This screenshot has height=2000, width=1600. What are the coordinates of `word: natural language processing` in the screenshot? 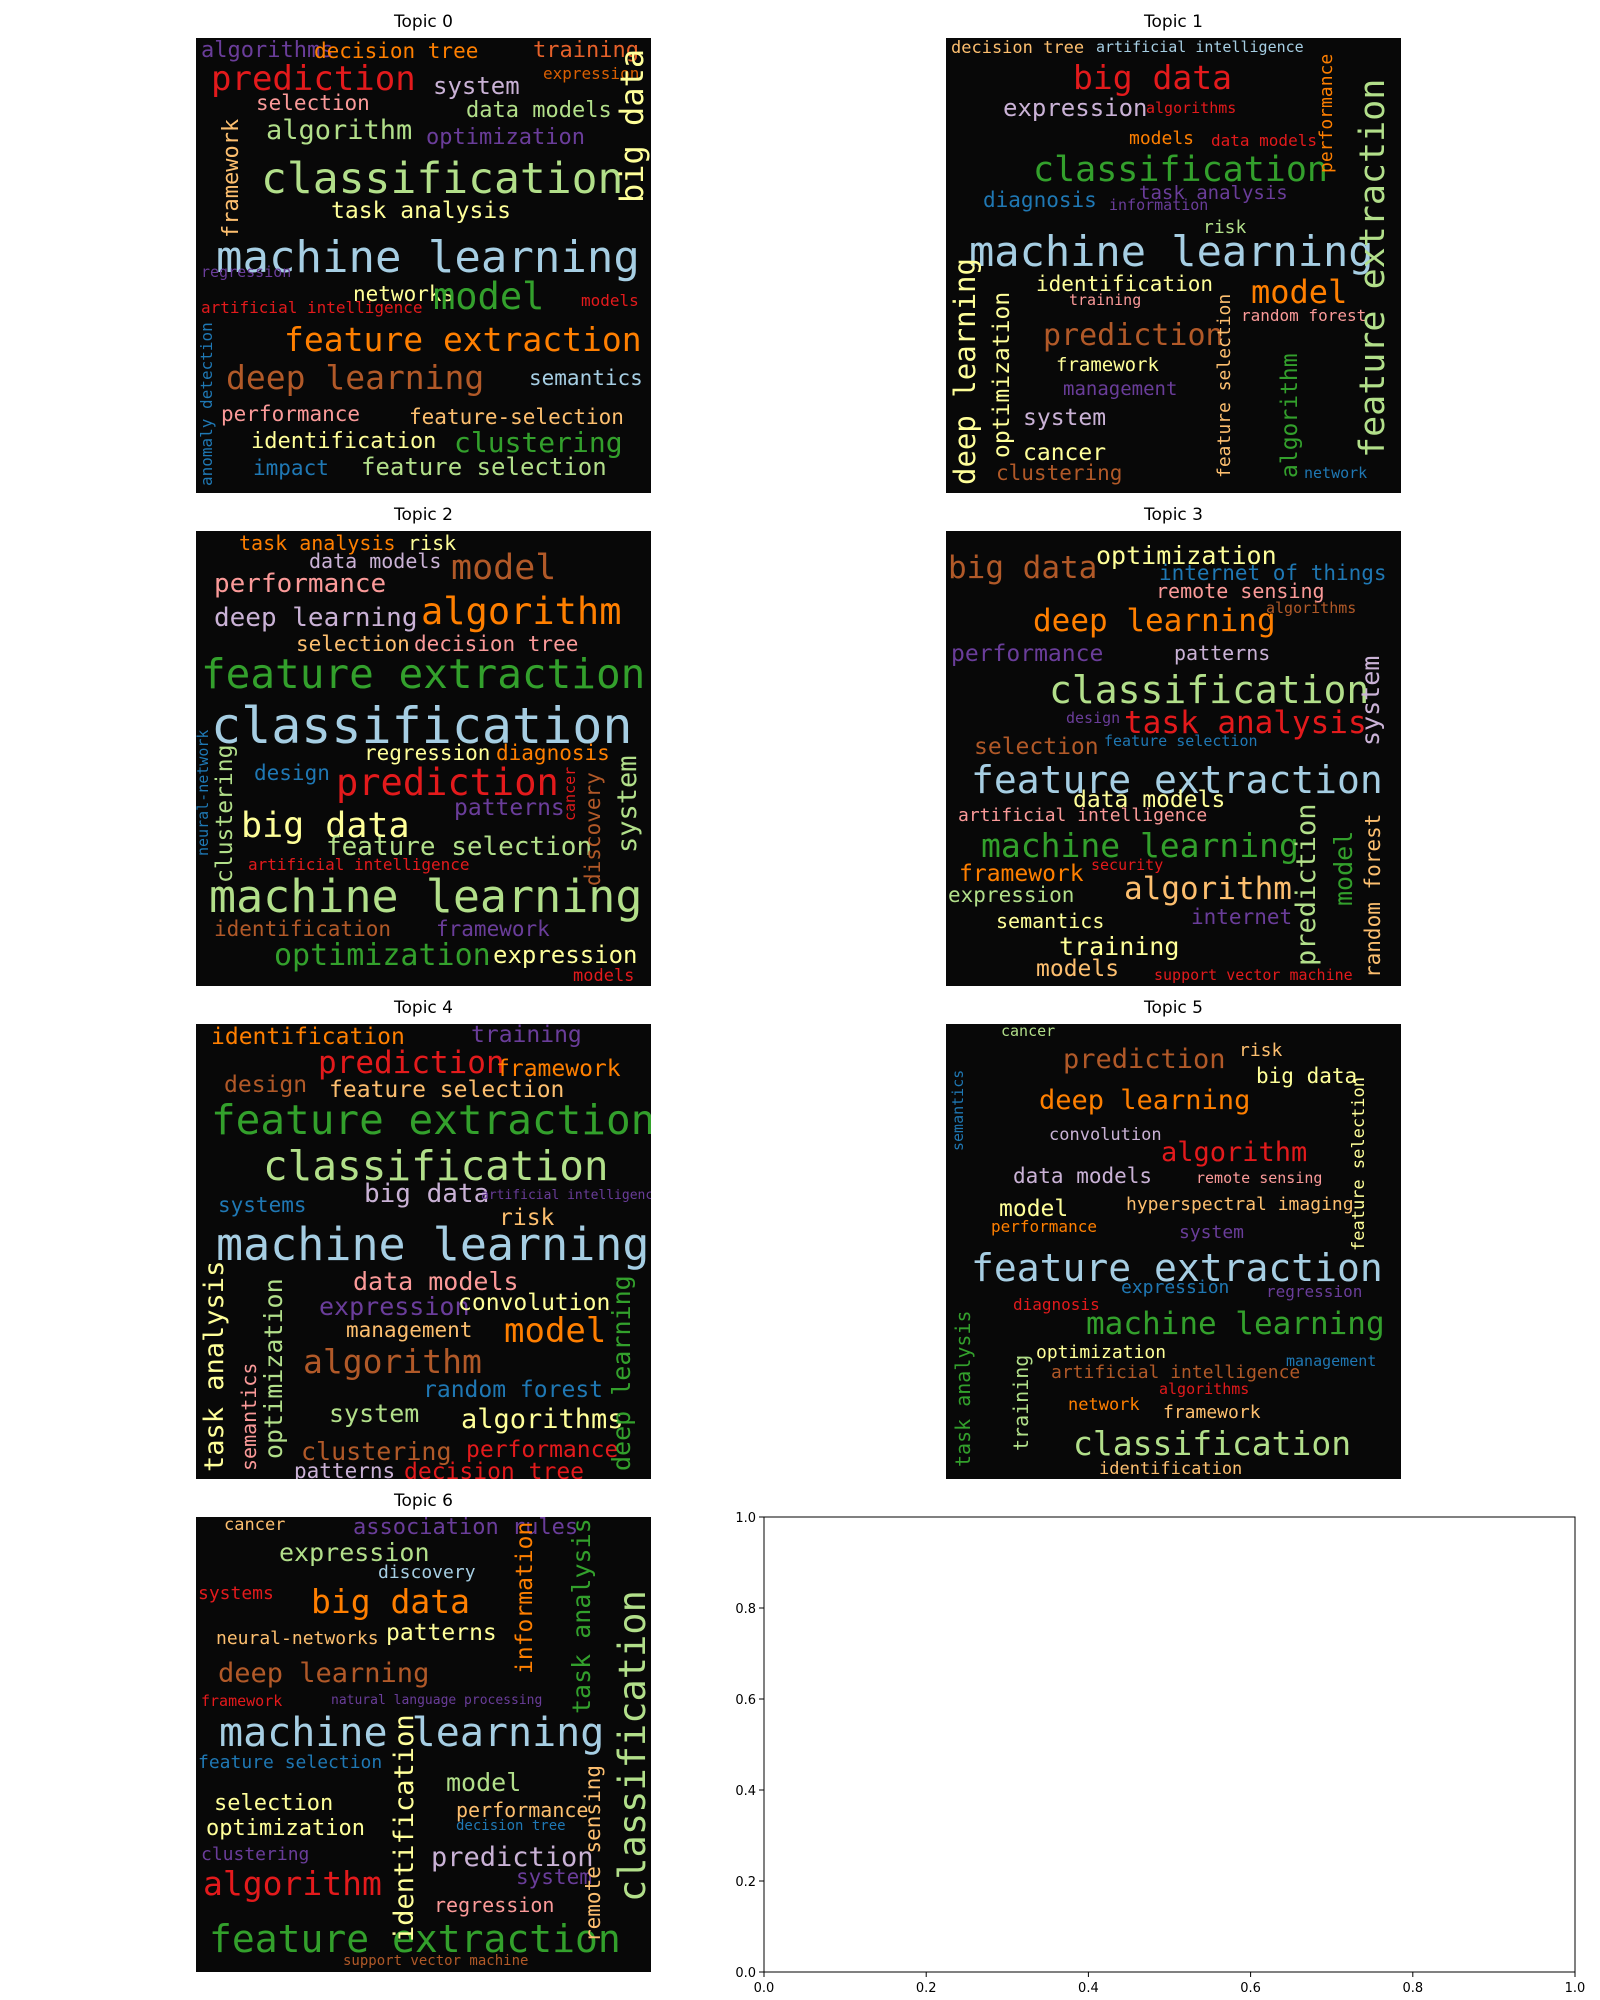 It's located at (437, 1700).